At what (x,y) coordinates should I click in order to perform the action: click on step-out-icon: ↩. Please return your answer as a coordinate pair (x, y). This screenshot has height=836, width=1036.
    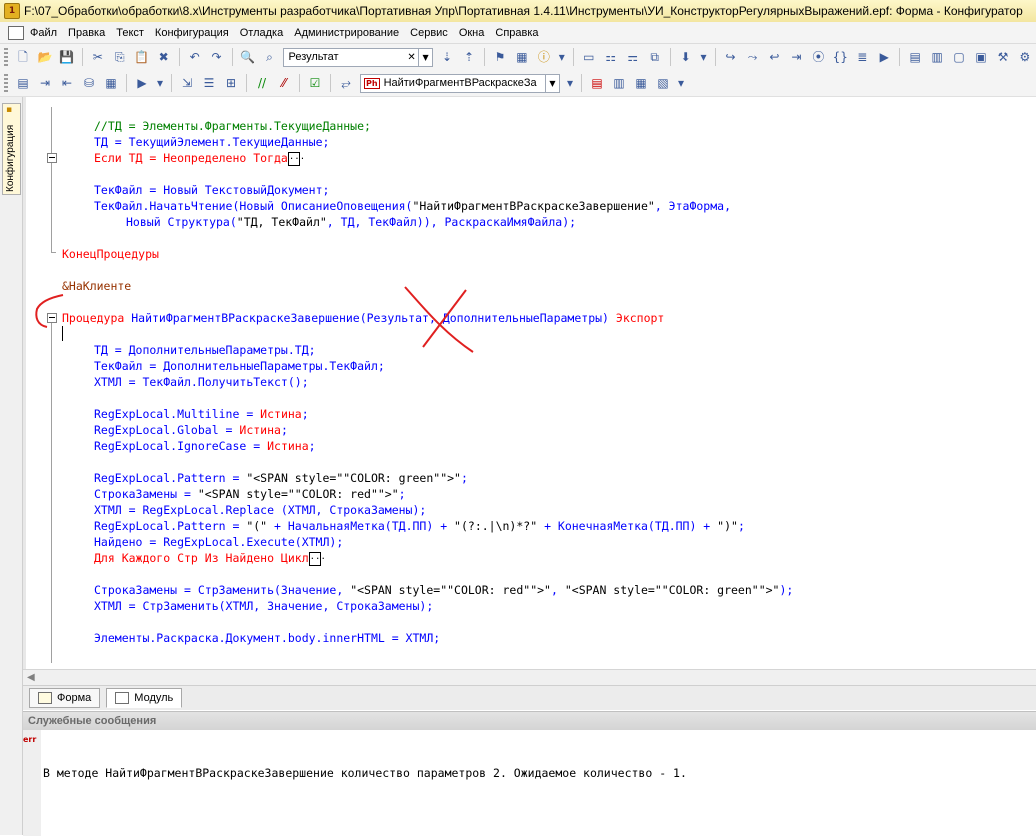
    Looking at the image, I should click on (774, 57).